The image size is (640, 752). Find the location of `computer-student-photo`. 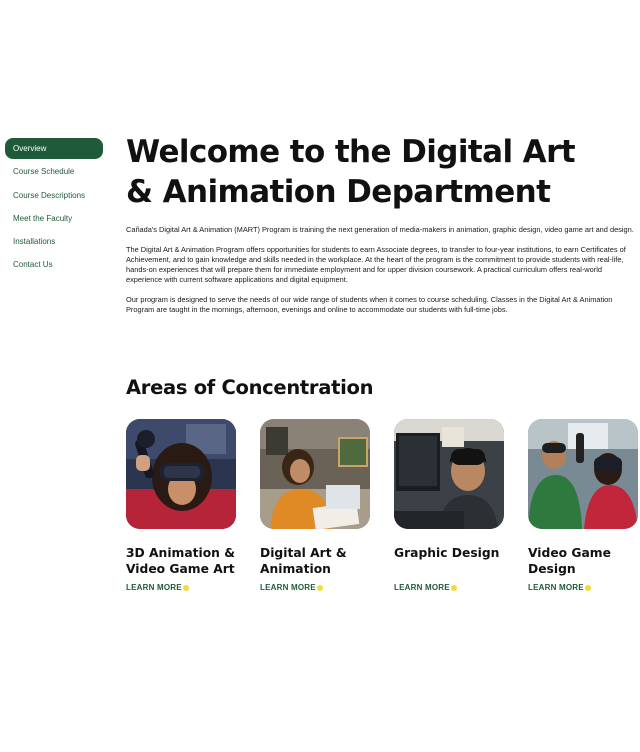

computer-student-photo is located at coordinates (449, 474).